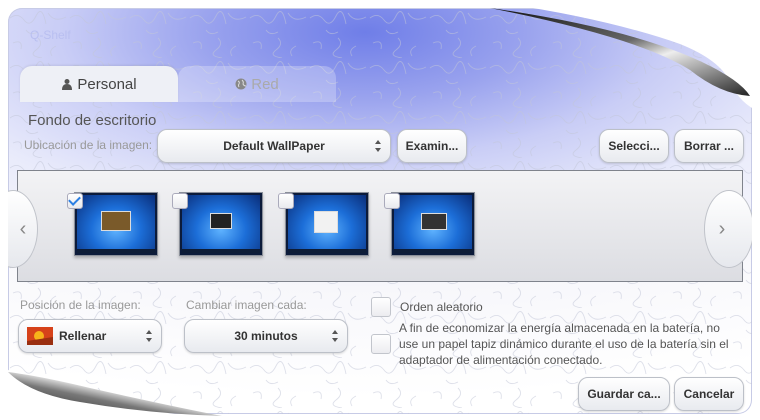 The image size is (760, 420). What do you see at coordinates (722, 228) in the screenshot?
I see `chevron-right-icon: ›` at bounding box center [722, 228].